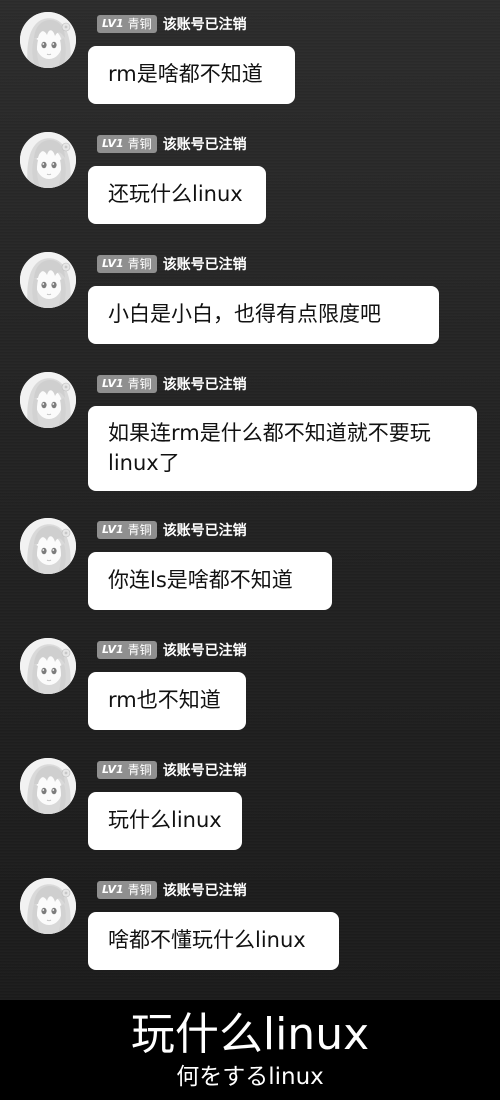 Image resolution: width=500 pixels, height=1100 pixels. I want to click on caption-footer: 玩什么linux 何をするlinux, so click(250, 1050).